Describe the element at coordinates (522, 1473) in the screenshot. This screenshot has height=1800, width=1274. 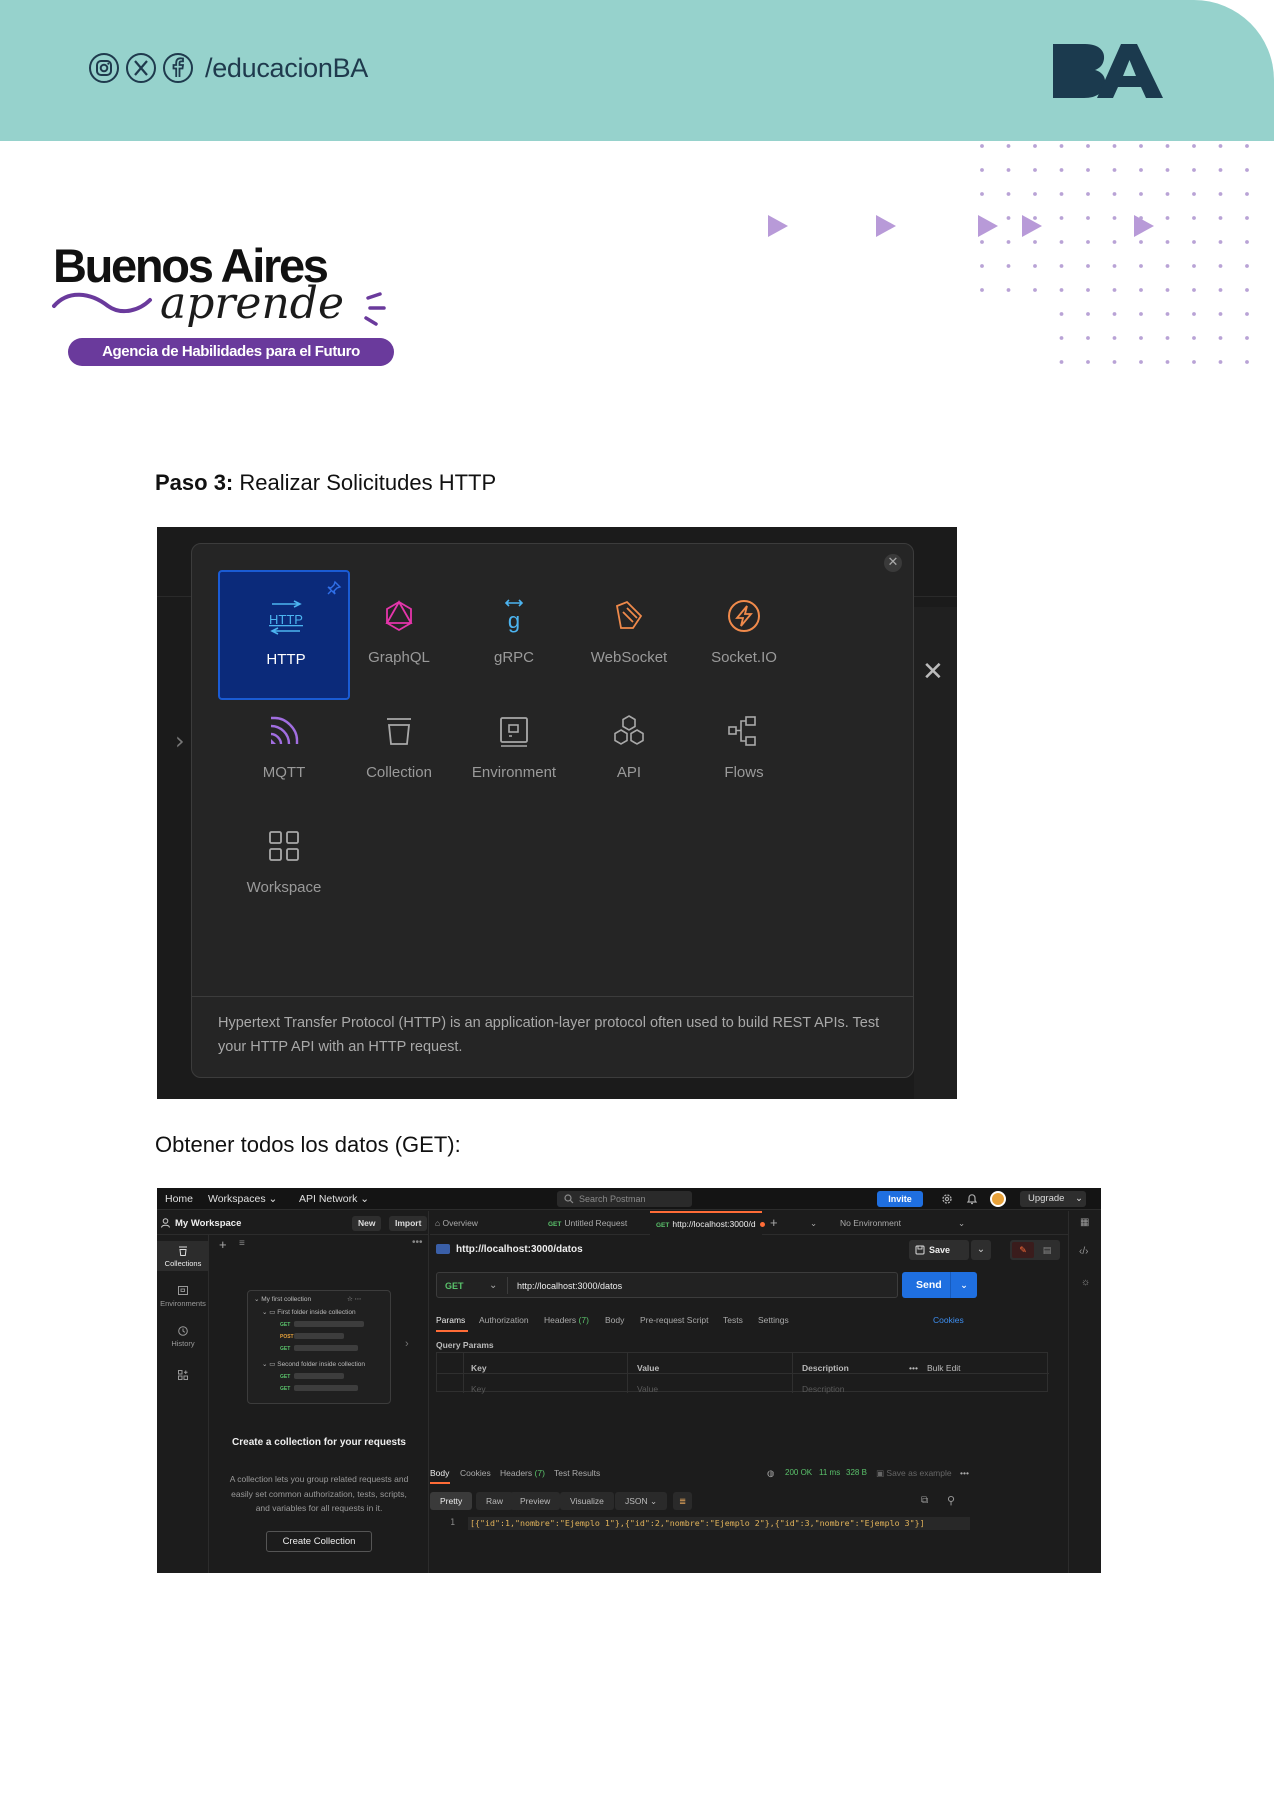
I see `tab-response-headers: Headers (7)` at that location.